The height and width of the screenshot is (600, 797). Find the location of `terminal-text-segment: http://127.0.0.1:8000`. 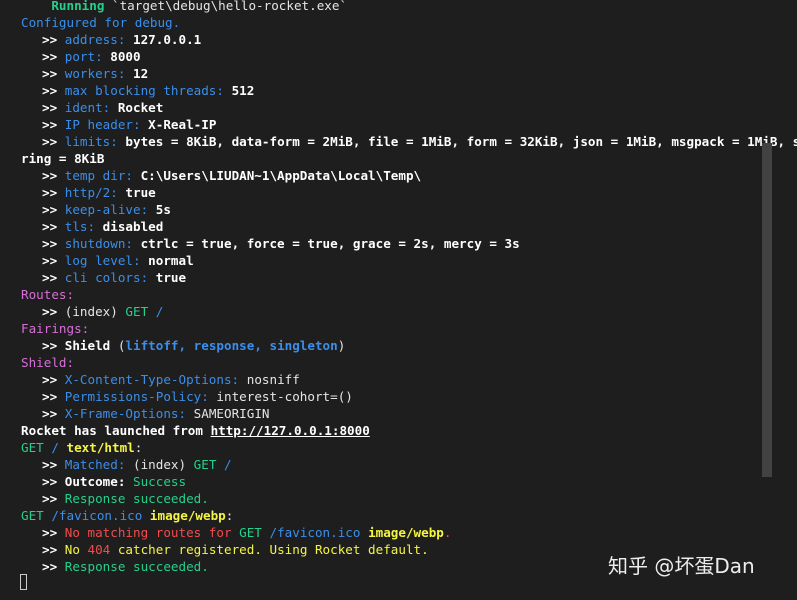

terminal-text-segment: http://127.0.0.1:8000 is located at coordinates (290, 430).